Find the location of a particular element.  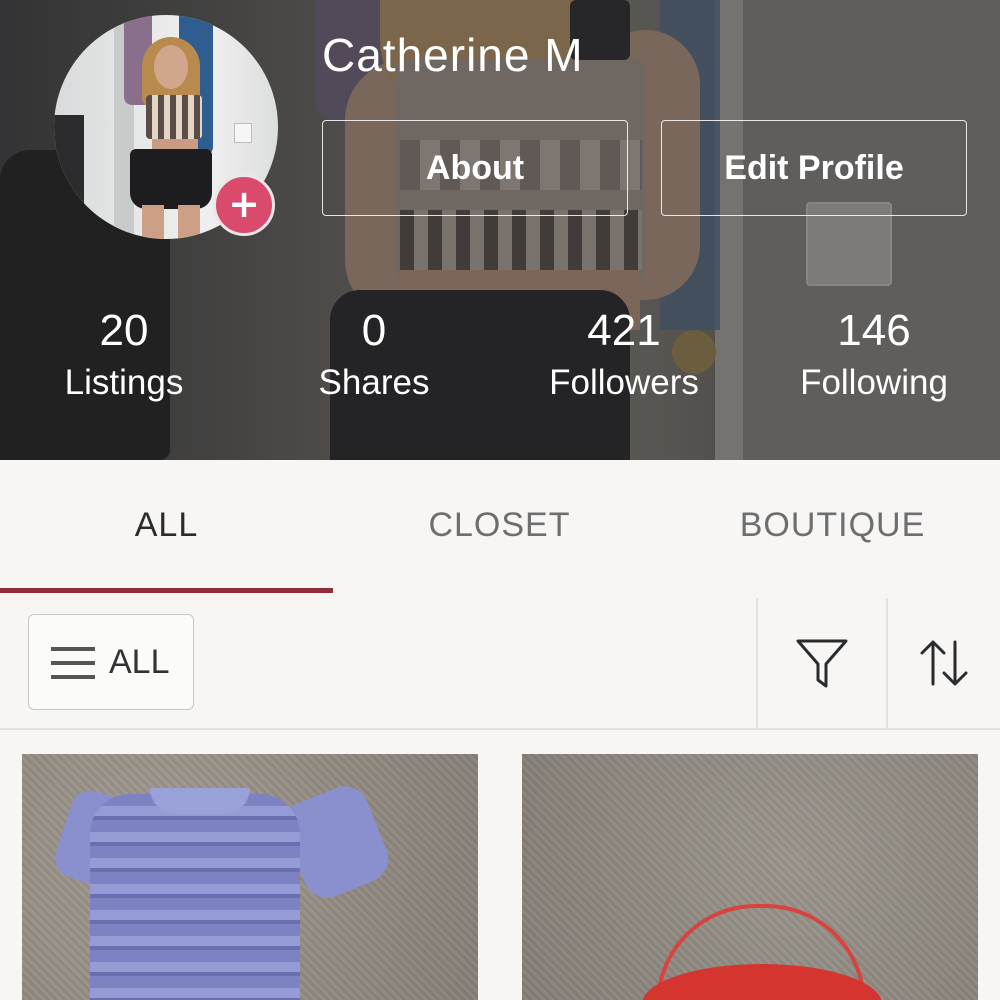

category-filter-button: ALL is located at coordinates (111, 662).